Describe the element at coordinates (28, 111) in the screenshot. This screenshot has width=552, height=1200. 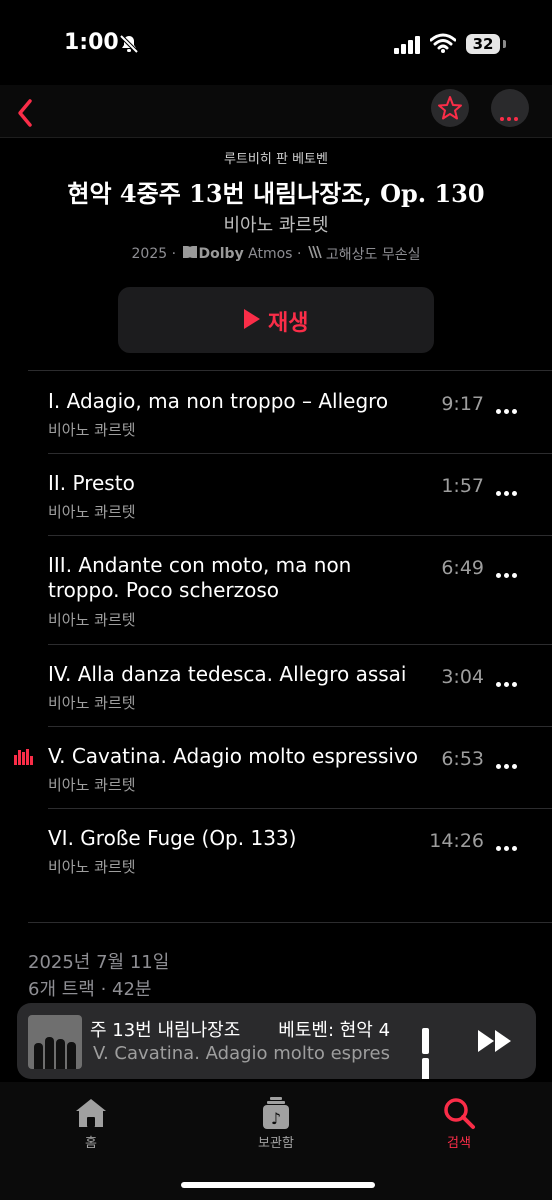
I see `chevron-left-icon` at that location.